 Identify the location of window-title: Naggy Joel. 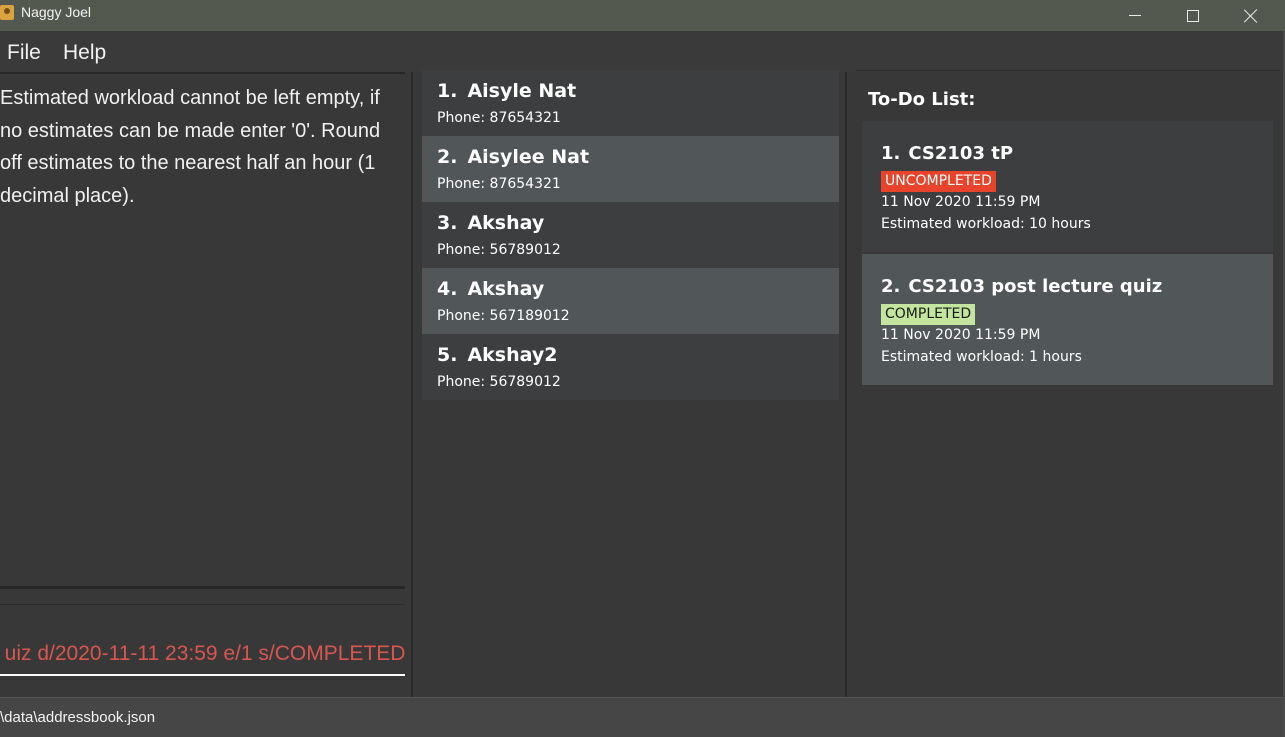
(56, 12).